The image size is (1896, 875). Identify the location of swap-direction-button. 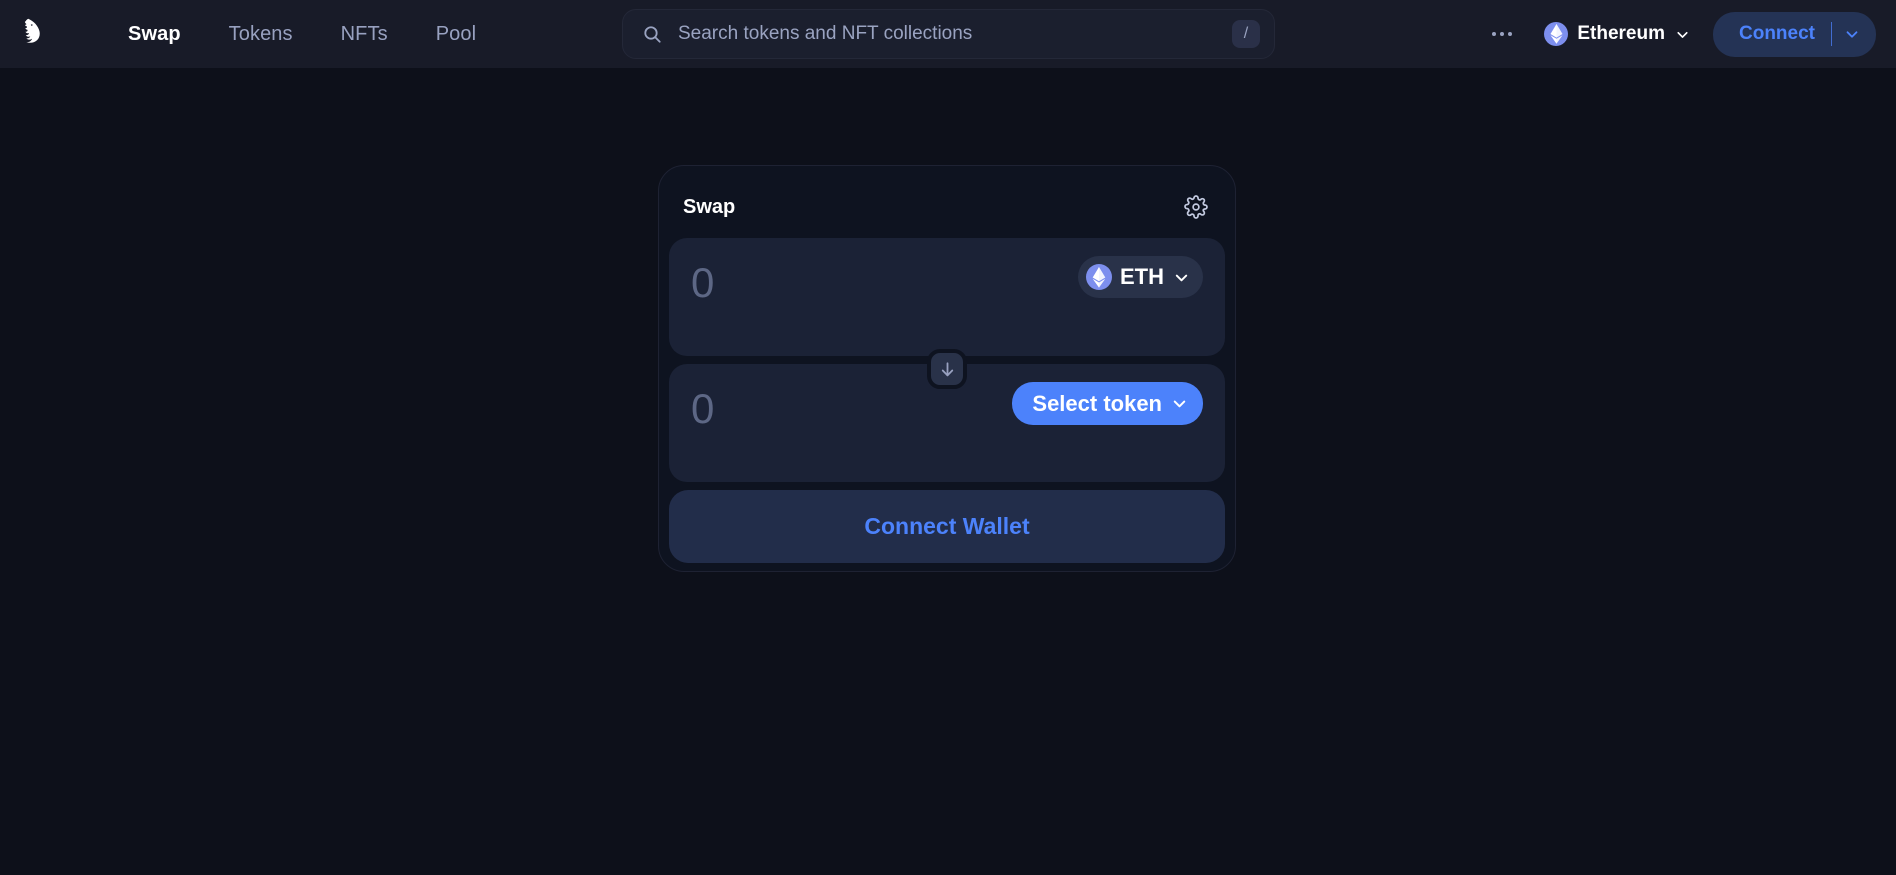
(947, 369).